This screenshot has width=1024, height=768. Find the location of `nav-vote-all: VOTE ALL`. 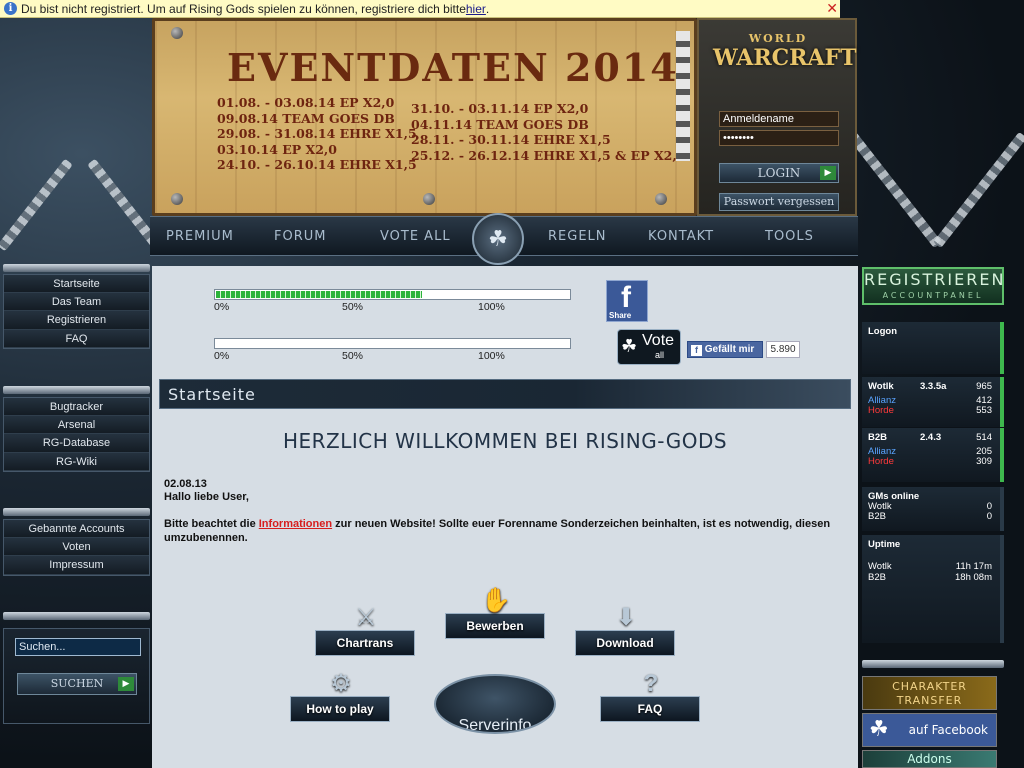

nav-vote-all: VOTE ALL is located at coordinates (415, 236).